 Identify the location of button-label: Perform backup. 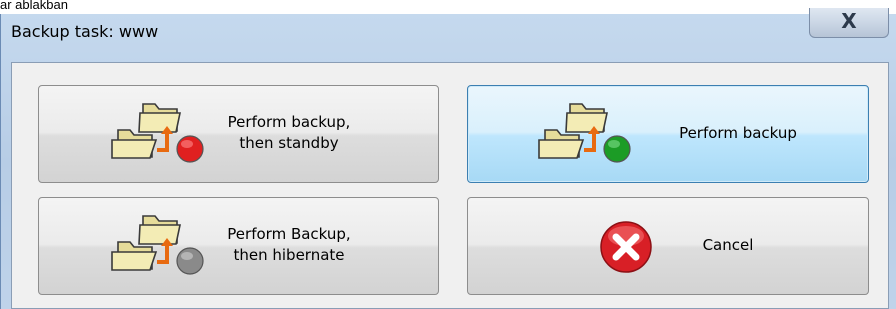
(738, 133).